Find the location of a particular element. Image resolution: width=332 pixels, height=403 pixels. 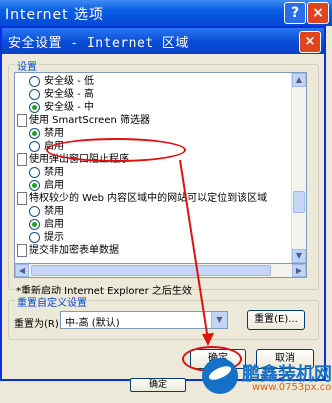

settings-group-label: 设置 is located at coordinates (27, 65).